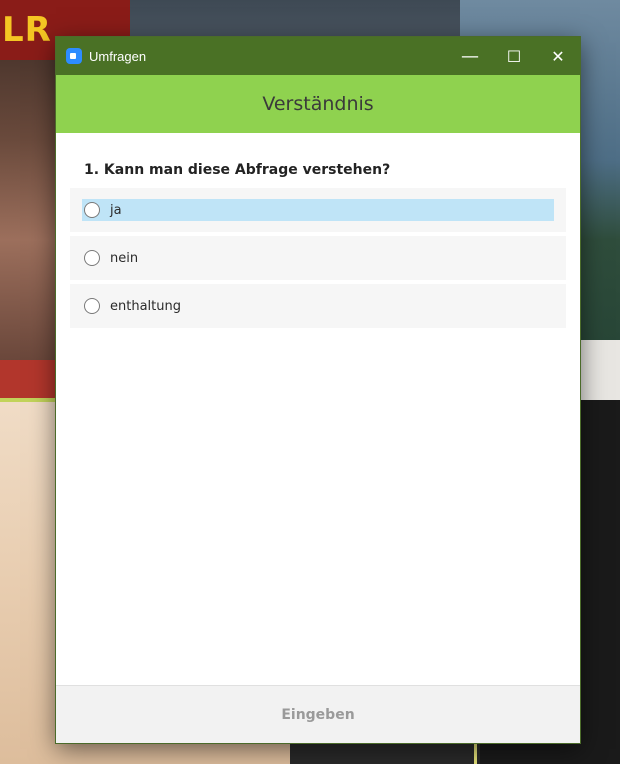 This screenshot has height=764, width=620. What do you see at coordinates (470, 56) in the screenshot?
I see `minimize-button: —` at bounding box center [470, 56].